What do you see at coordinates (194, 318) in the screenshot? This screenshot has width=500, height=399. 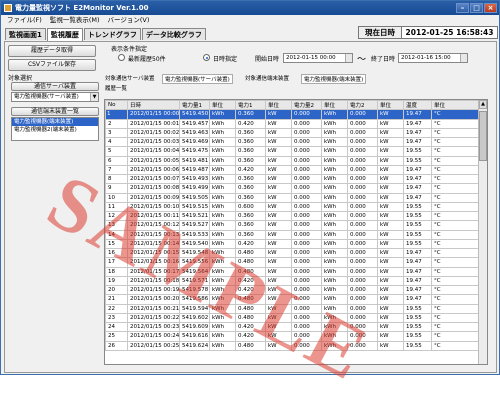 I see `table-cell: 5419.602` at bounding box center [194, 318].